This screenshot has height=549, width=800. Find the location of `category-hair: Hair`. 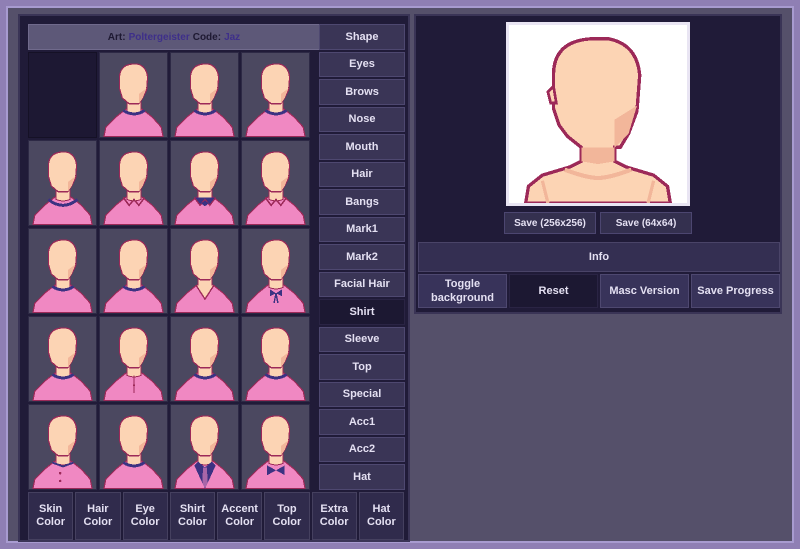

category-hair: Hair is located at coordinates (362, 174).